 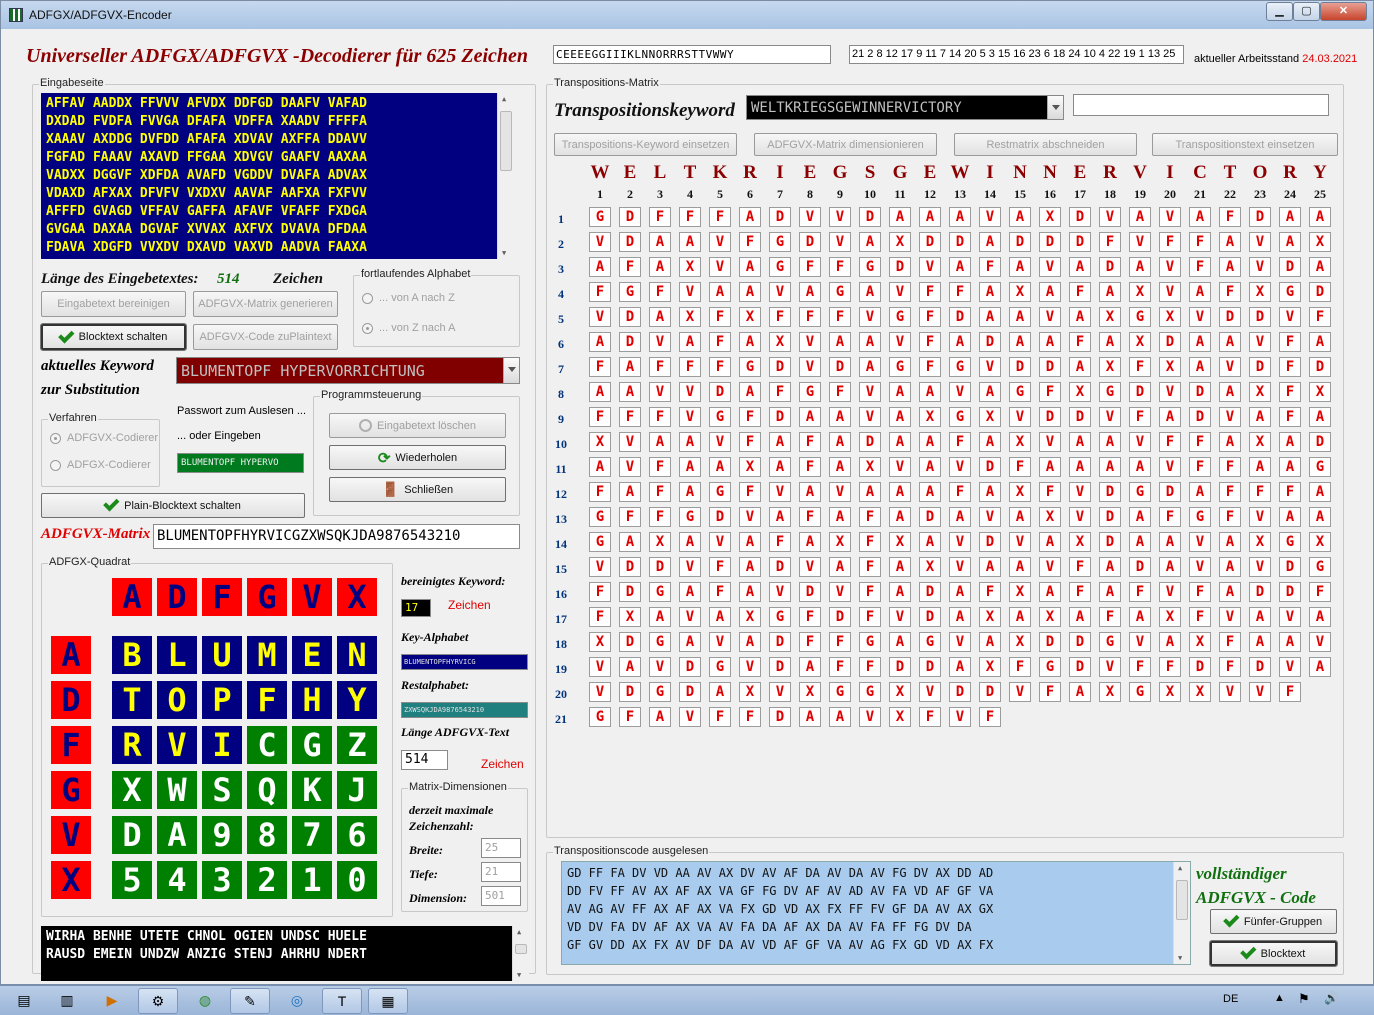 What do you see at coordinates (417, 457) in the screenshot?
I see `repeat-button: ⟳ Wiederholen` at bounding box center [417, 457].